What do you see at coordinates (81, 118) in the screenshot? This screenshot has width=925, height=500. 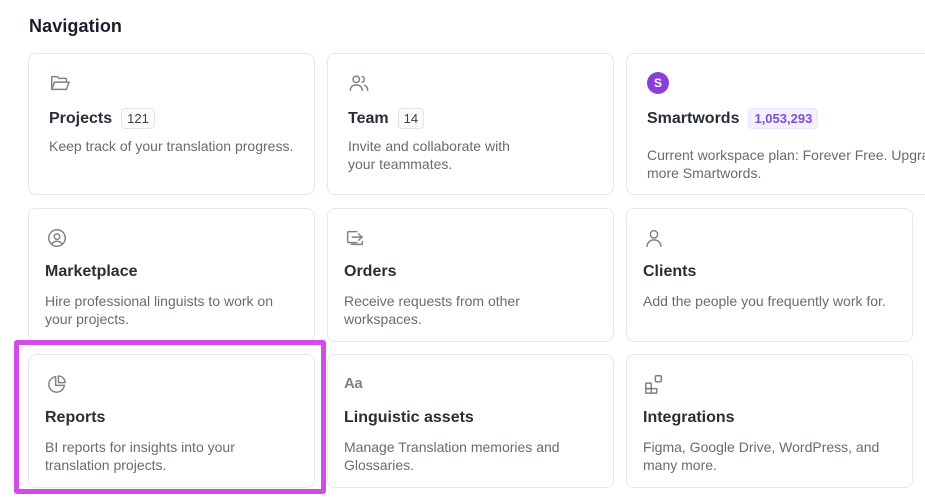 I see `card-title: Projects` at bounding box center [81, 118].